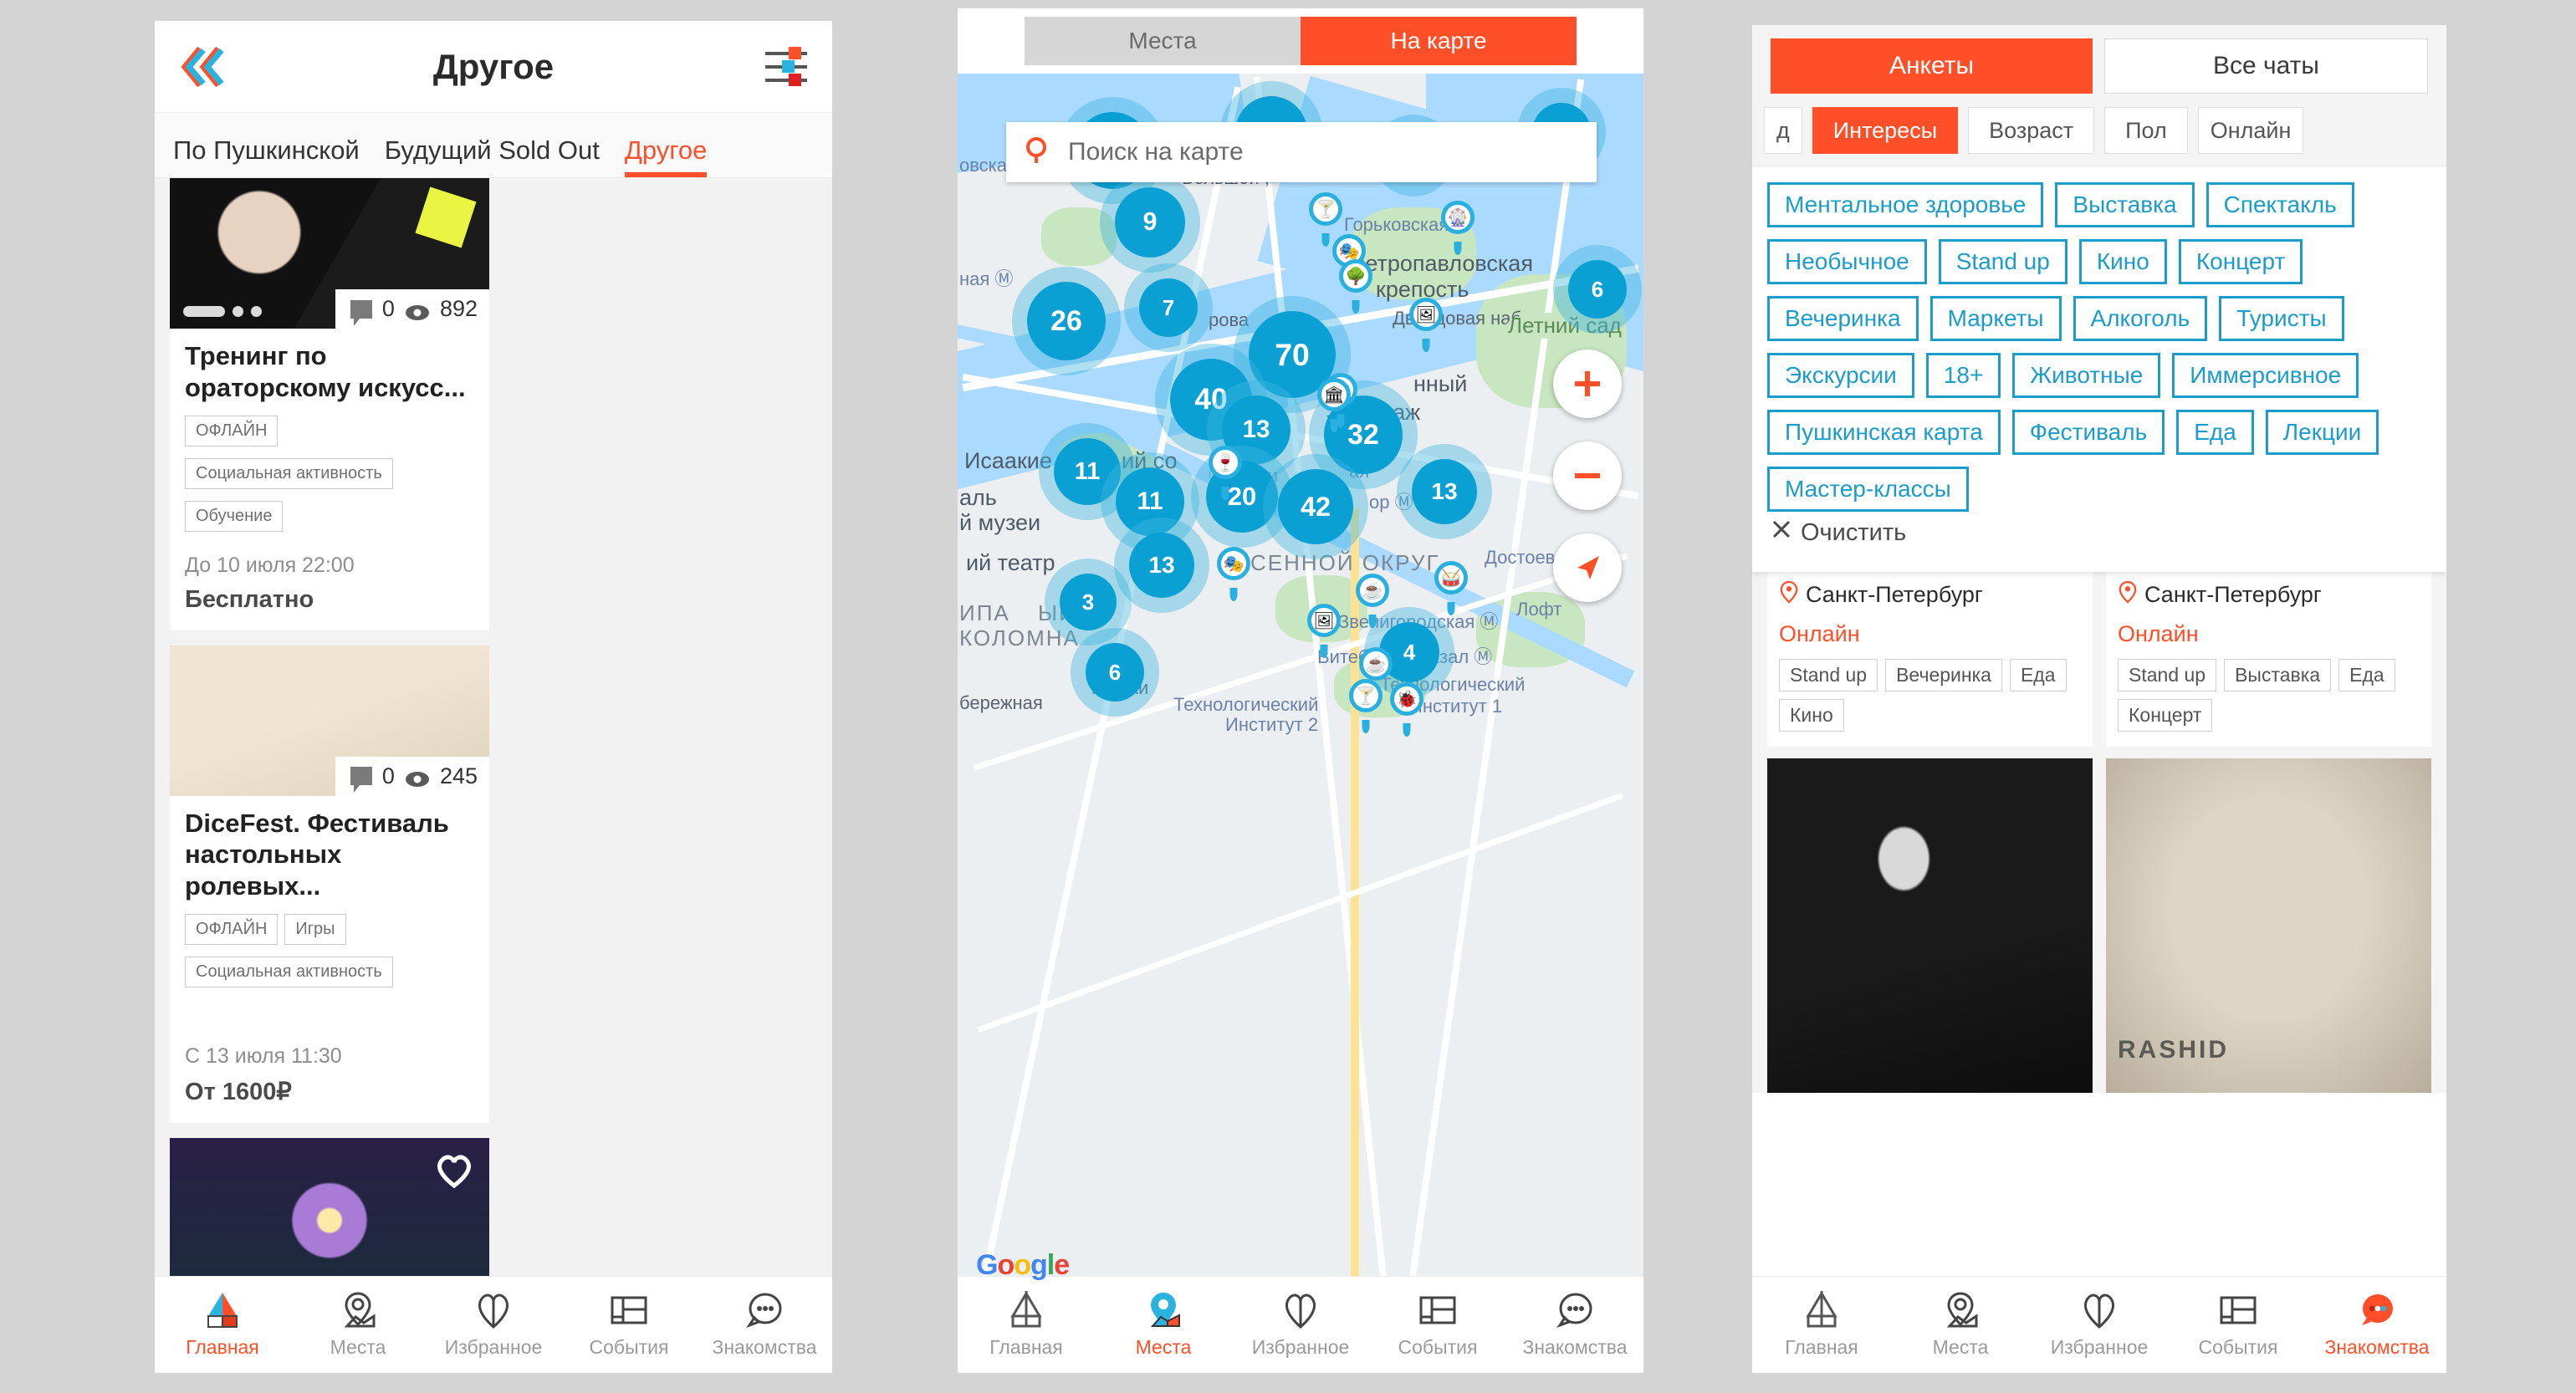  Describe the element at coordinates (1315, 507) in the screenshot. I see `map-cluster-marker: 42` at that location.